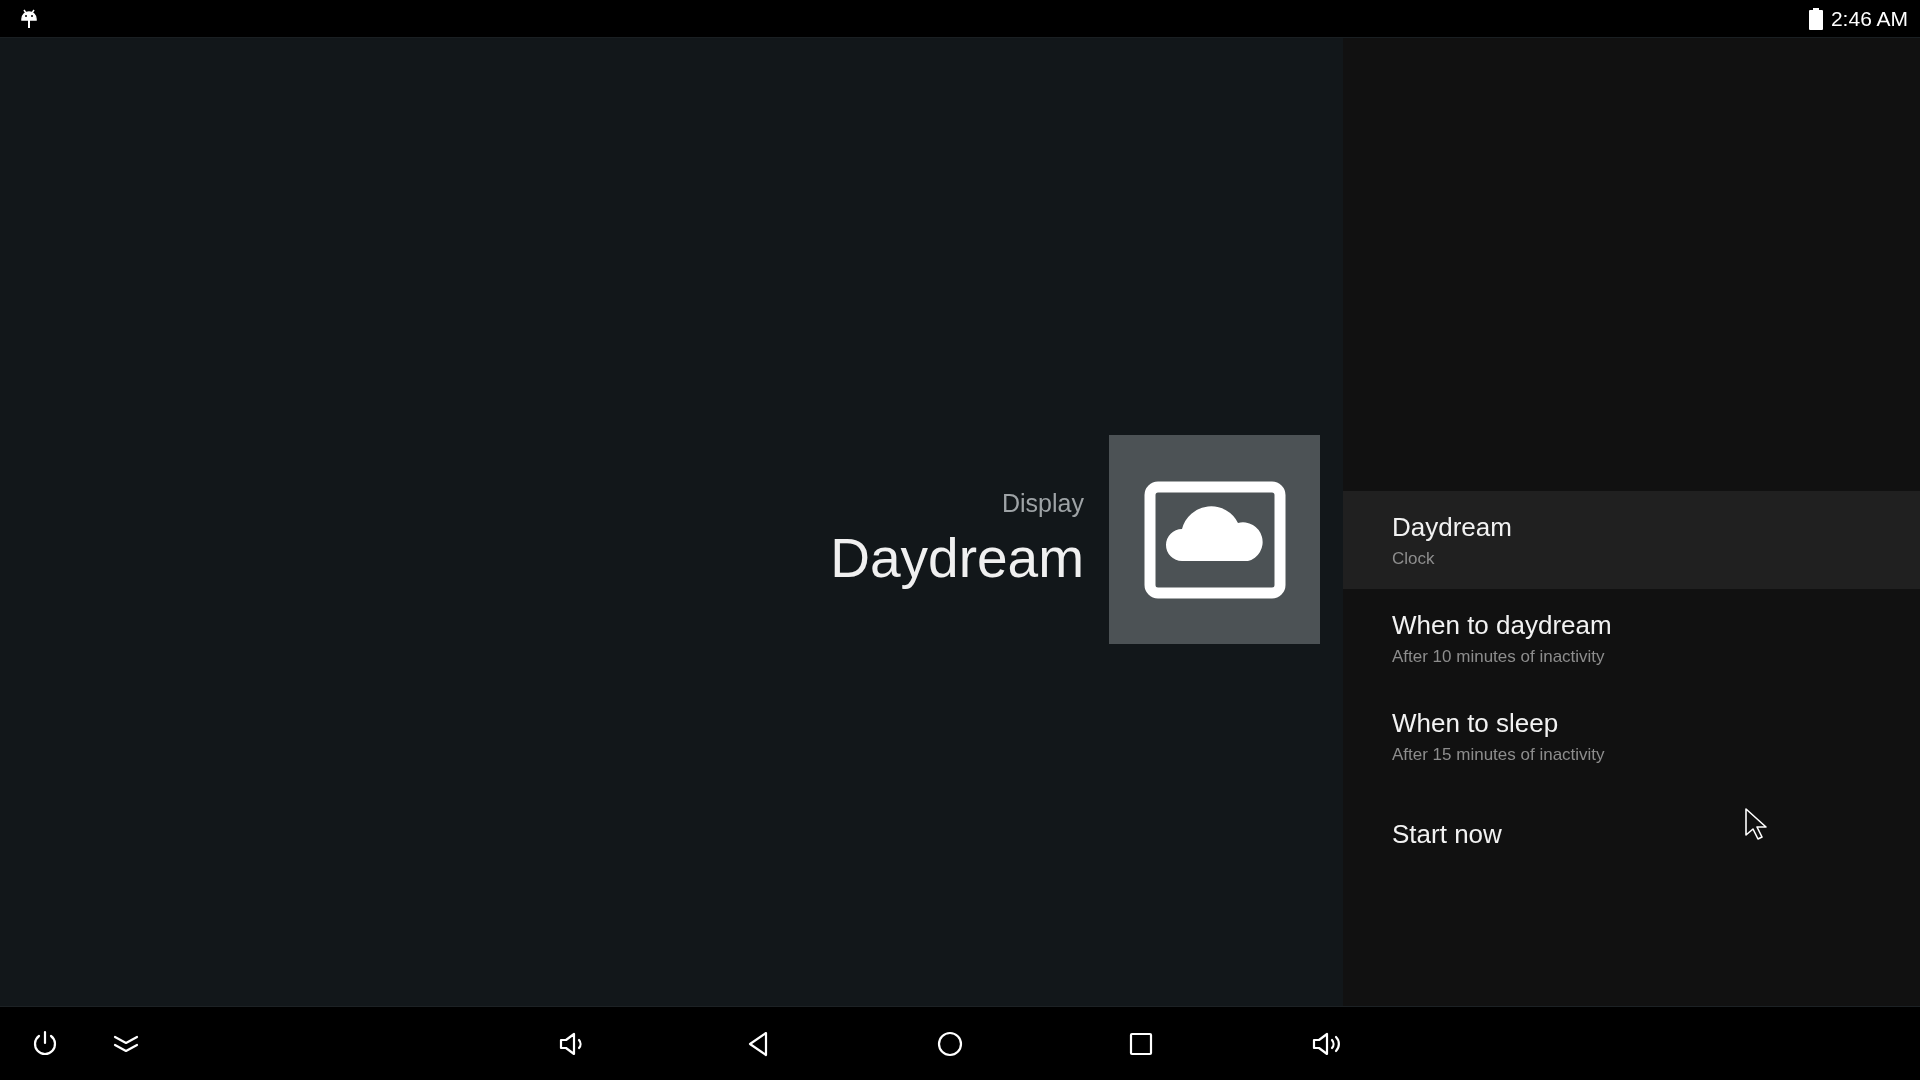 This screenshot has height=1080, width=1920. What do you see at coordinates (1447, 834) in the screenshot?
I see `setting-title: Start now` at bounding box center [1447, 834].